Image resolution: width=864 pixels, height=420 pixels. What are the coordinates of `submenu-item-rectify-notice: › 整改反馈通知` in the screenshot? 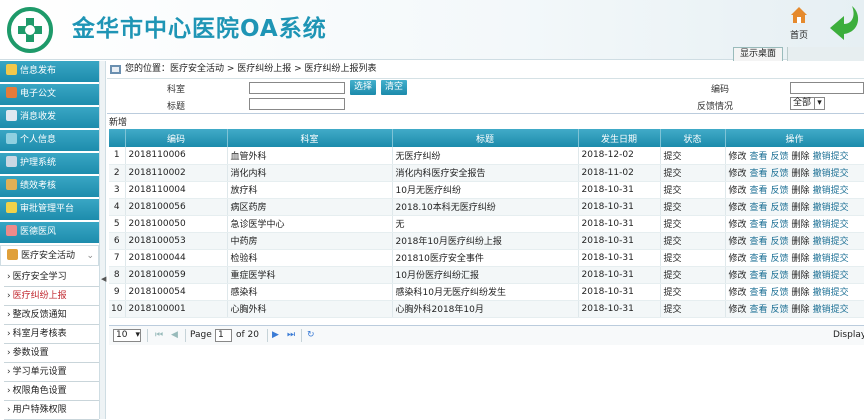 It's located at (51, 315).